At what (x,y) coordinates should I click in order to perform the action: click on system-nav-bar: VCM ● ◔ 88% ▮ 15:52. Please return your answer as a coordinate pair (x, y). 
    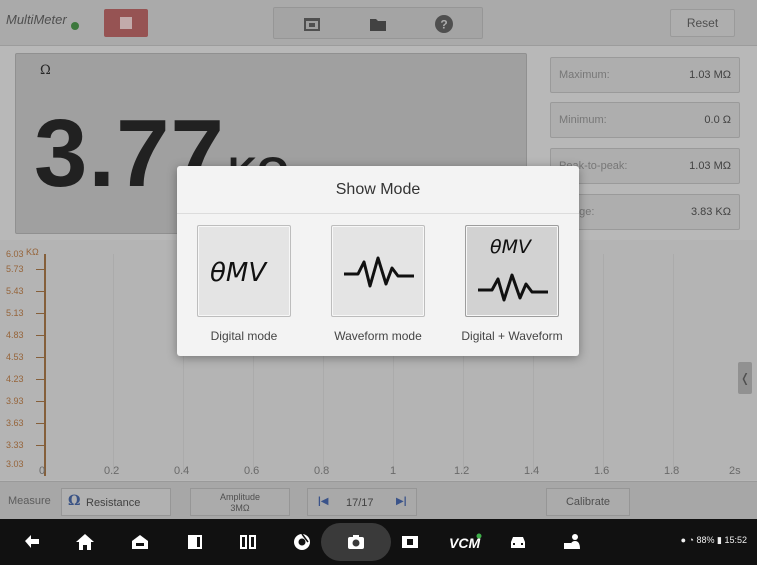
    Looking at the image, I should click on (378, 542).